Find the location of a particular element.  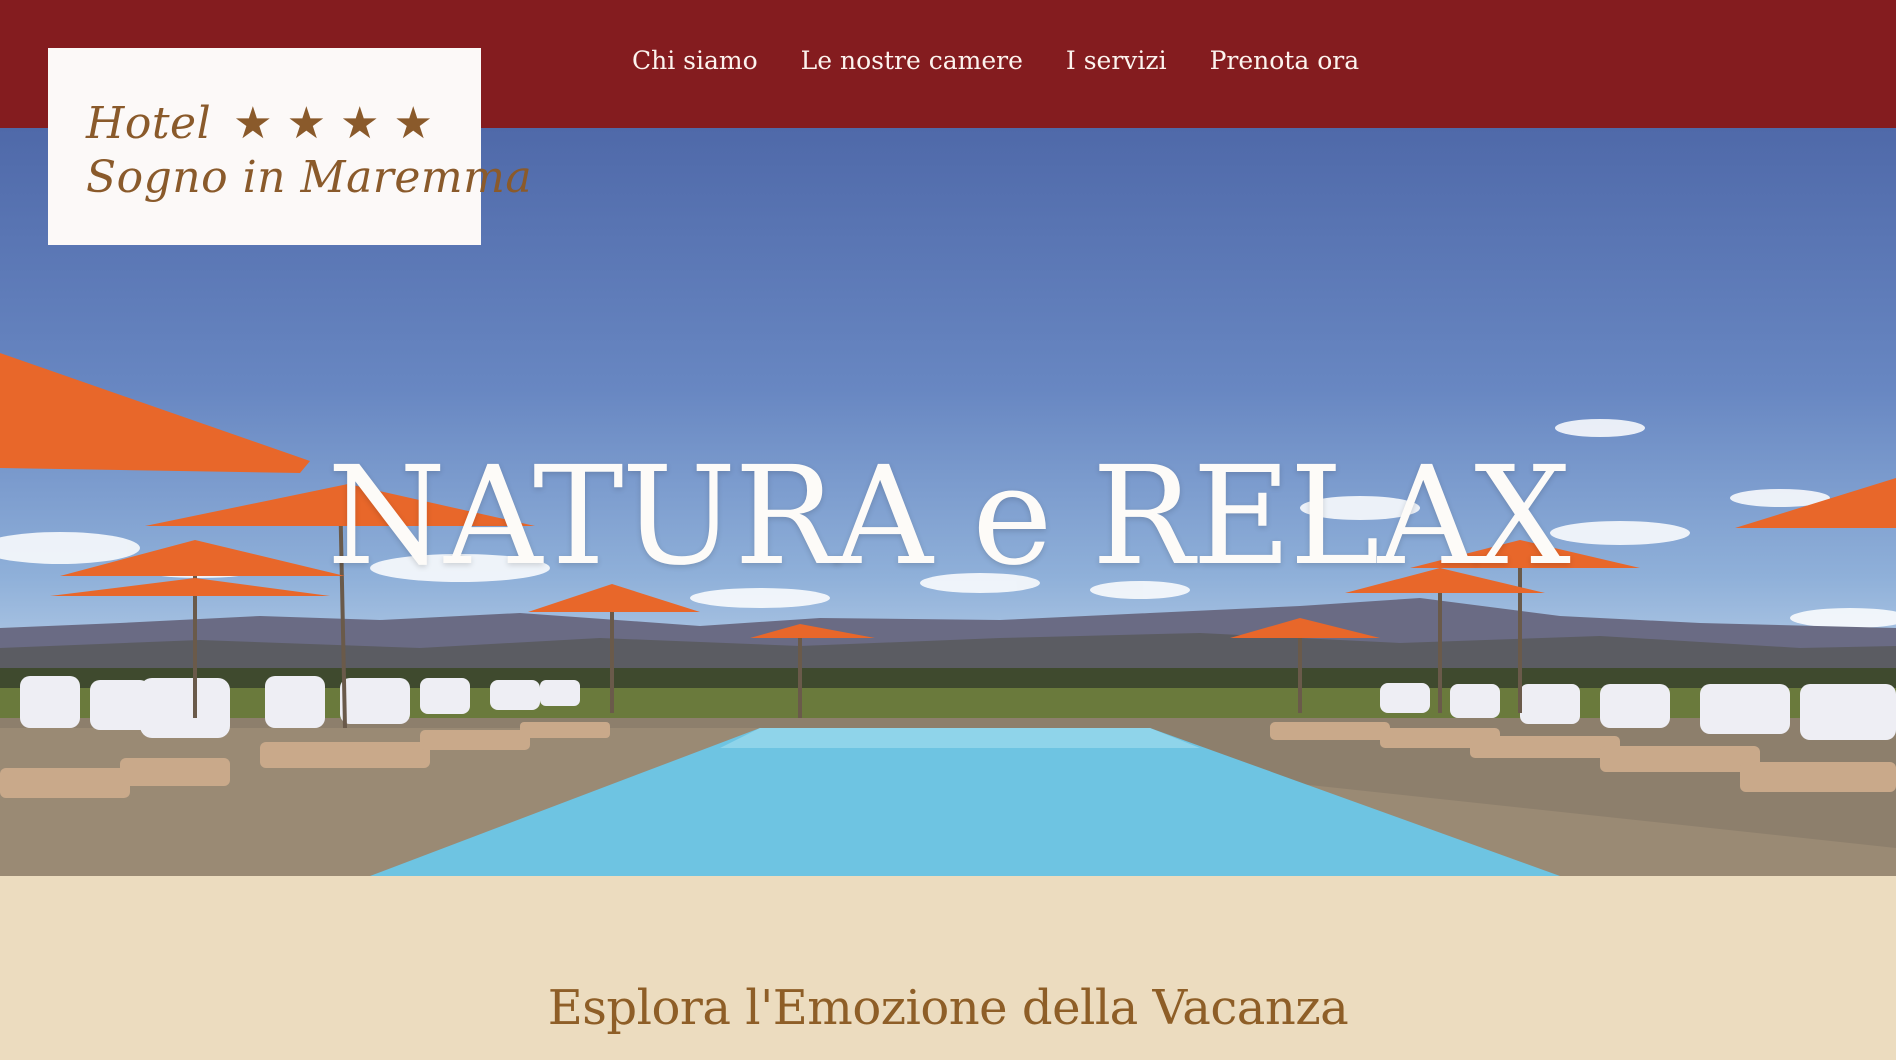

logo-hotel-text: Hotel is located at coordinates (149, 123).